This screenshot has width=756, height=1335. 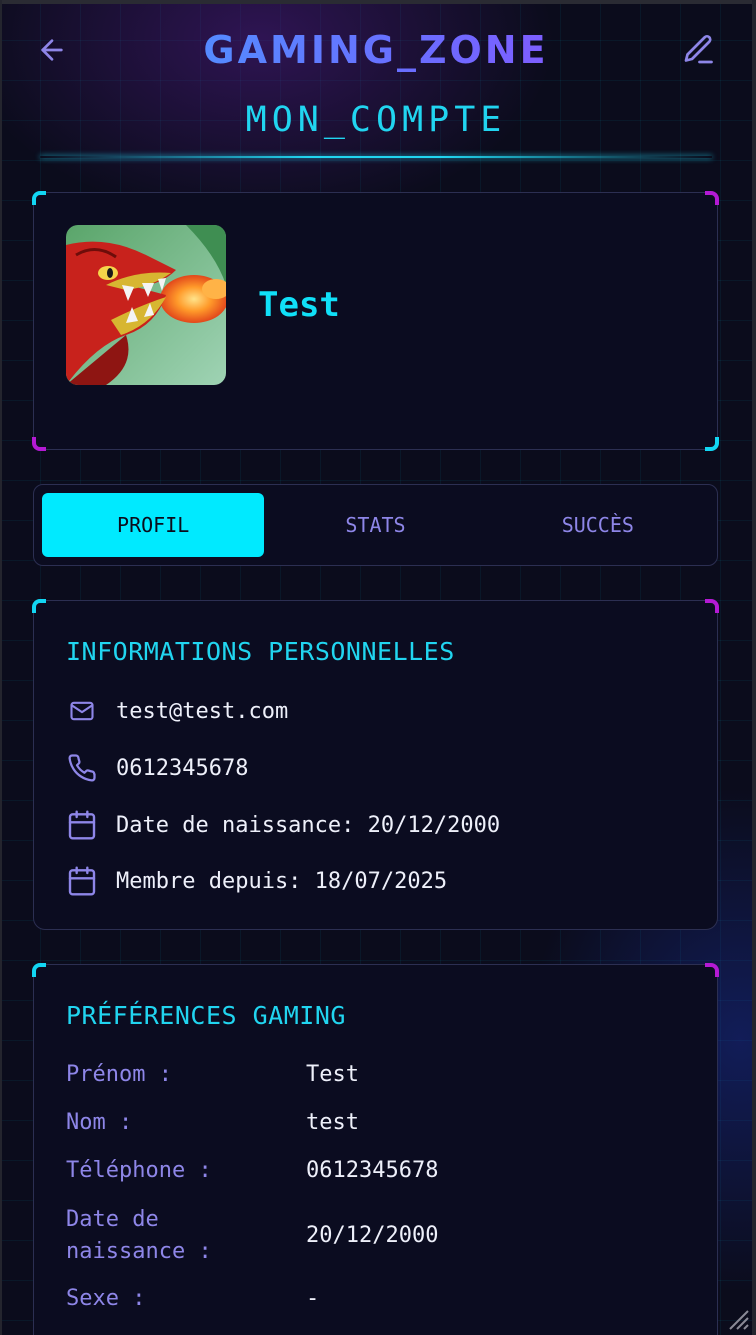 I want to click on username: Test, so click(x=299, y=305).